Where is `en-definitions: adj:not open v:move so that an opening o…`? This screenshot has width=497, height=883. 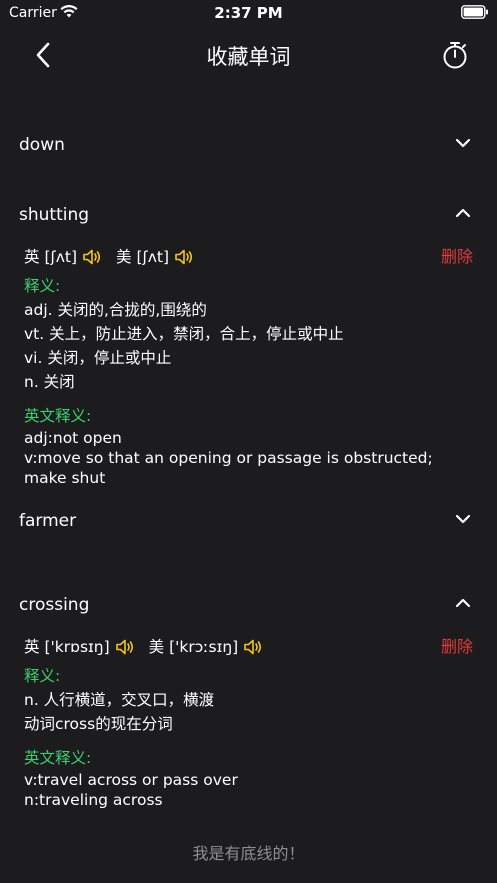
en-definitions: adj:not open v:move so that an opening o… is located at coordinates (248, 458).